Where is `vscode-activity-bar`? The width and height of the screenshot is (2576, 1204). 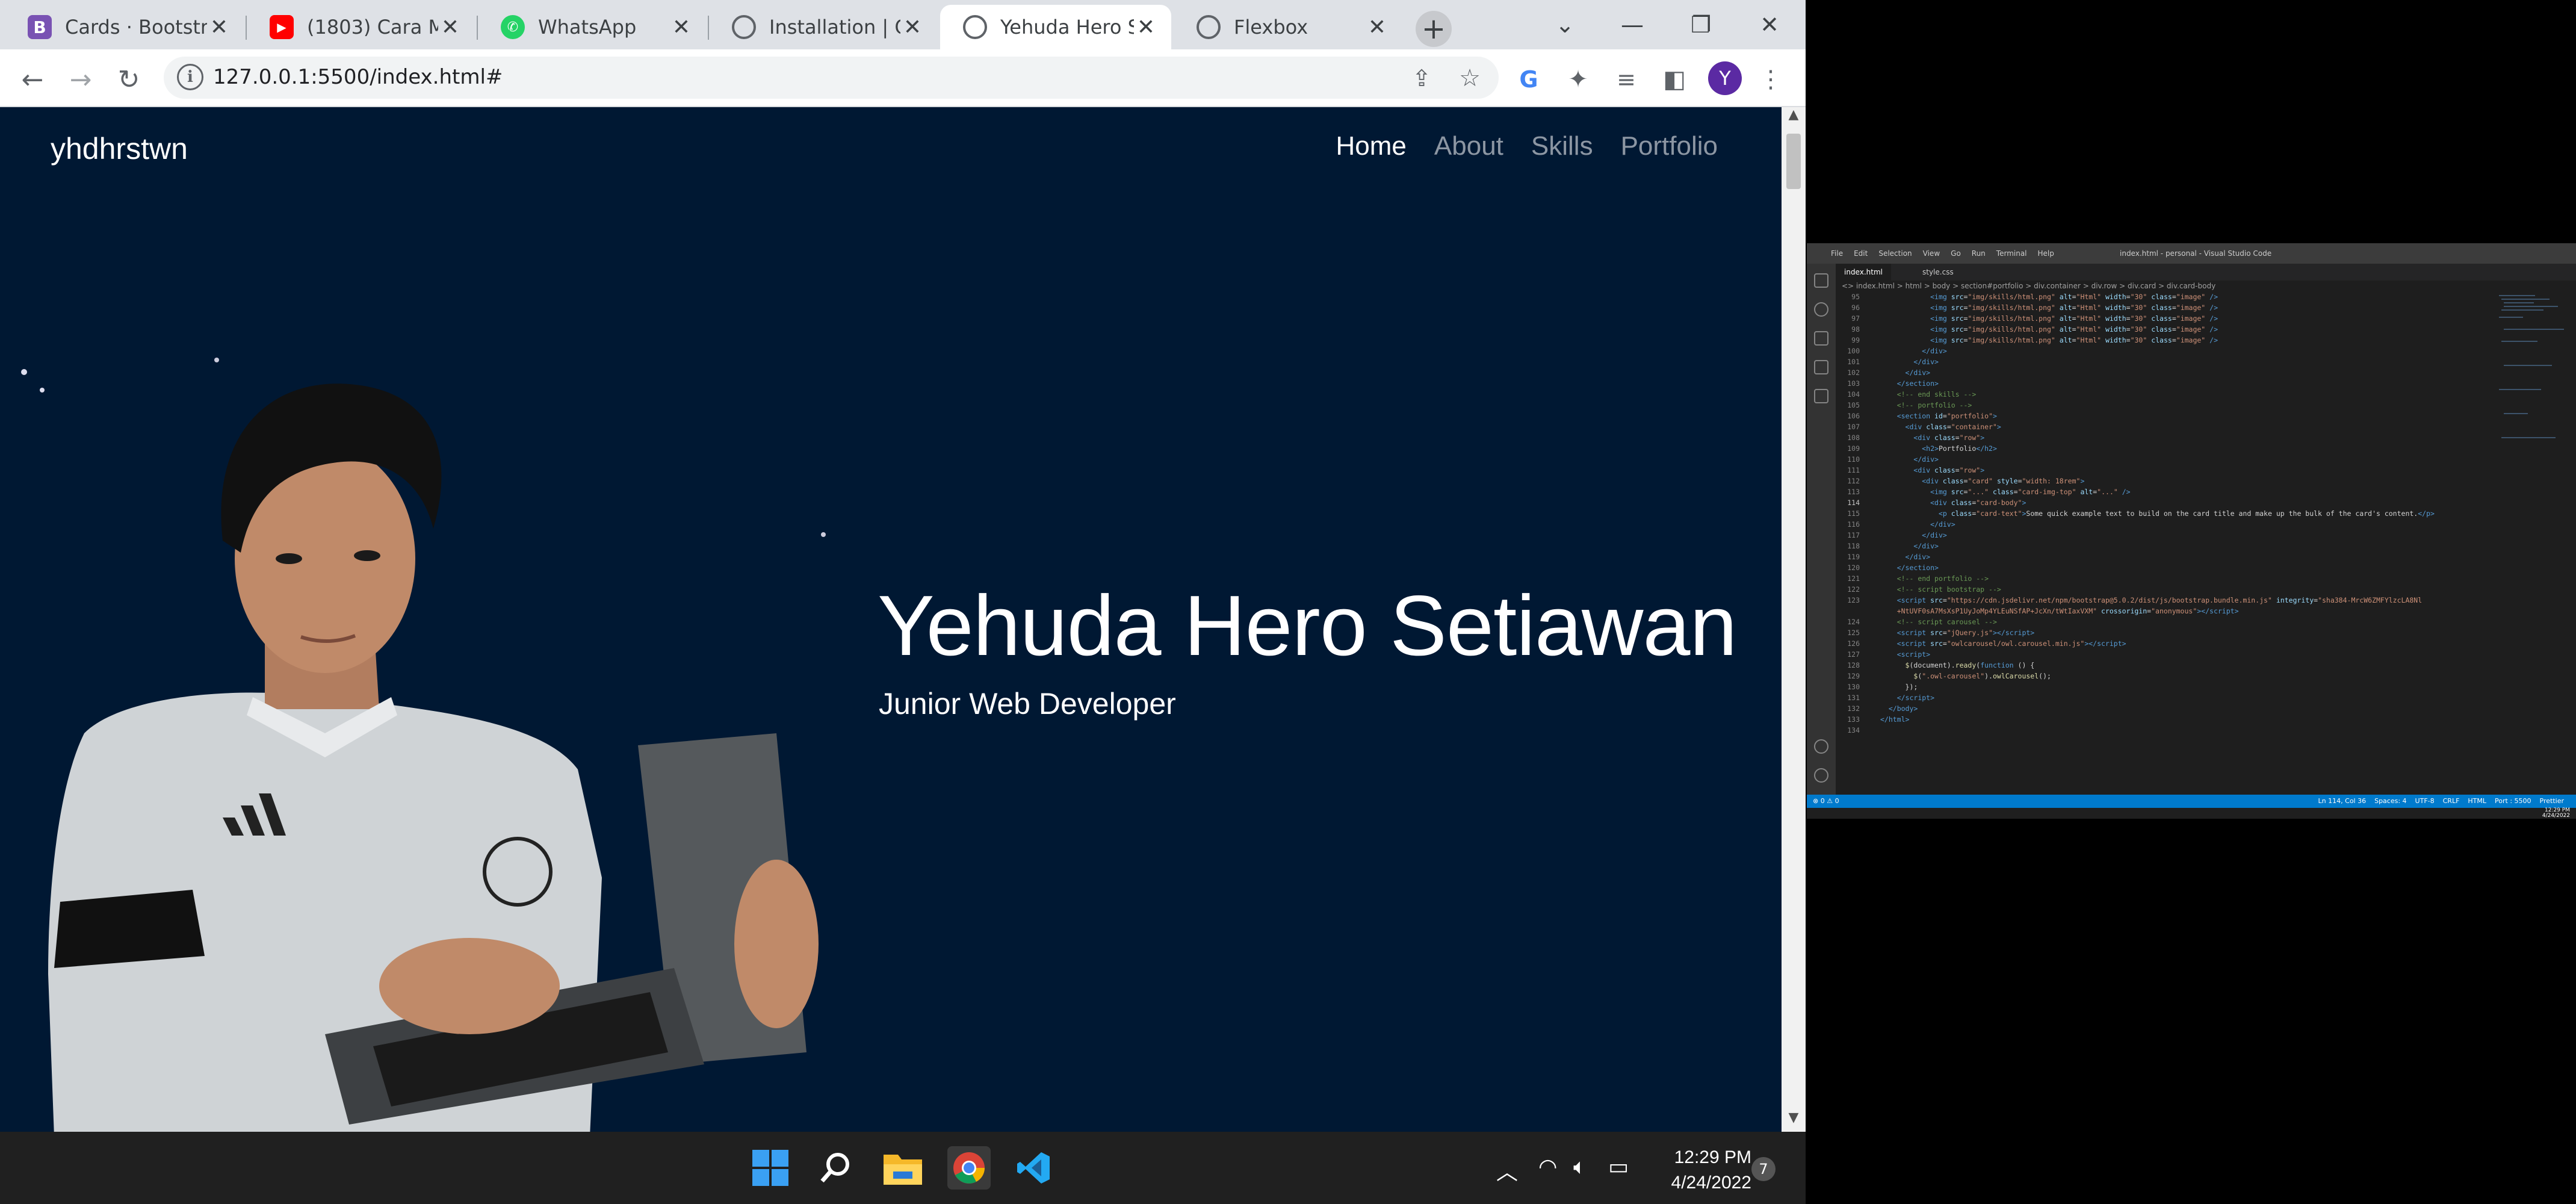 vscode-activity-bar is located at coordinates (1821, 529).